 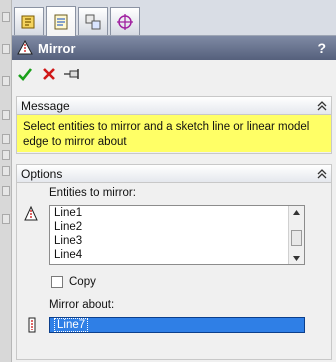 What do you see at coordinates (174, 48) in the screenshot?
I see `property-title-bar: Mirror ?` at bounding box center [174, 48].